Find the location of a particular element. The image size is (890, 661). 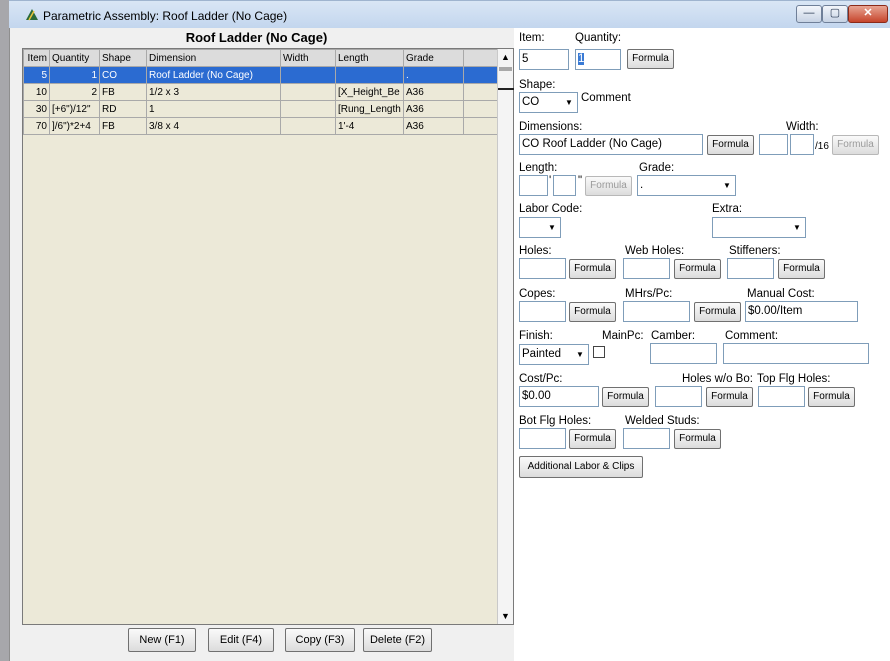

finish-dropdown: Painted ▼ is located at coordinates (554, 354).